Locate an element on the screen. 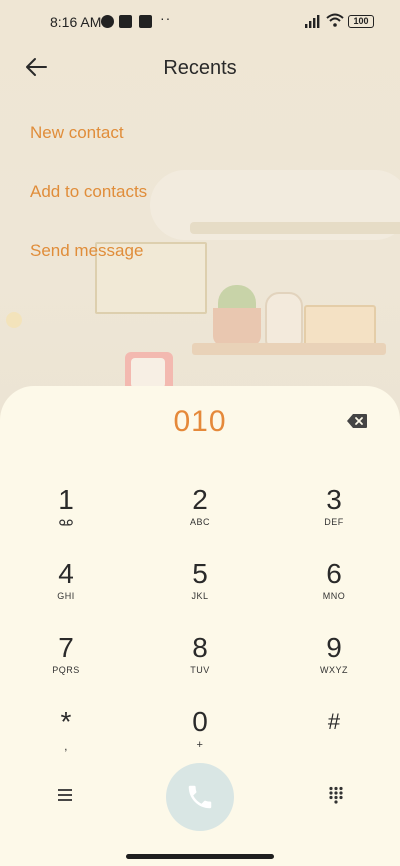 Image resolution: width=400 pixels, height=866 pixels. dialpad-key-5: 5 JKL is located at coordinates (200, 589).